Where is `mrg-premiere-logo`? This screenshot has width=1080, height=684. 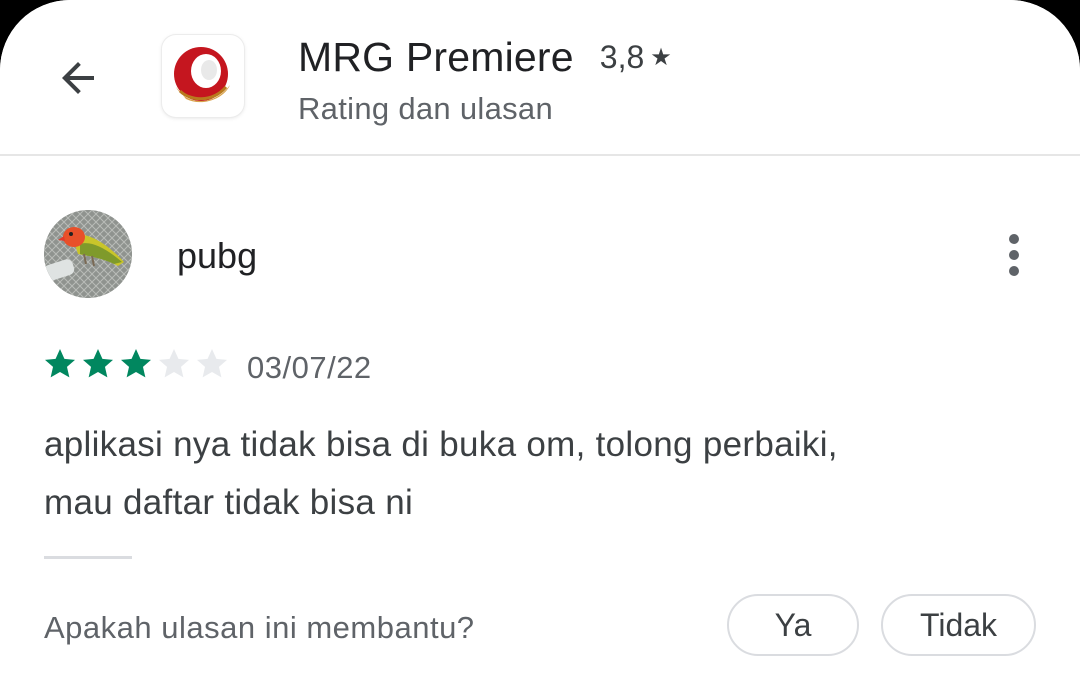 mrg-premiere-logo is located at coordinates (202, 75).